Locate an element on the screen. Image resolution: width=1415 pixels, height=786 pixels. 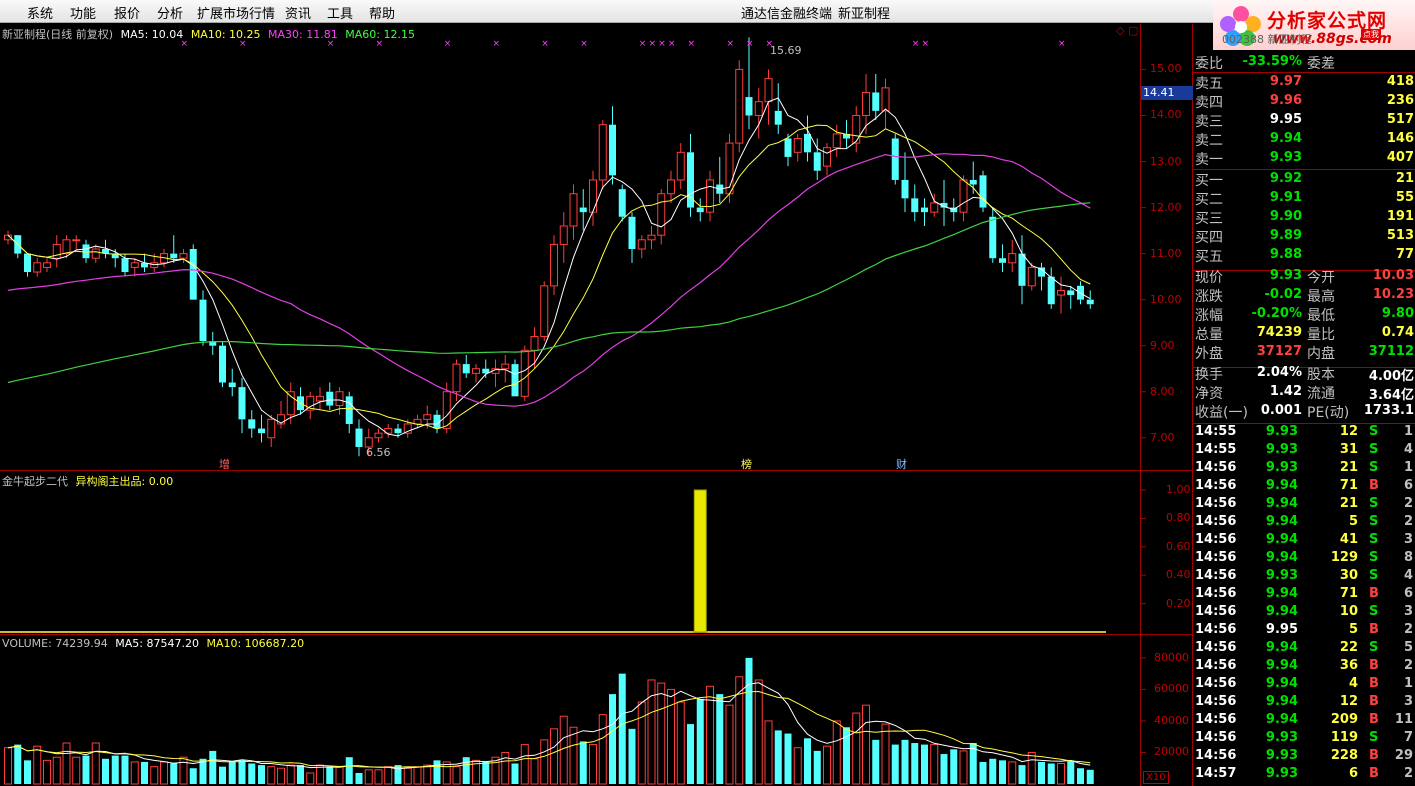
ask-label: 卖五 is located at coordinates (1209, 84).